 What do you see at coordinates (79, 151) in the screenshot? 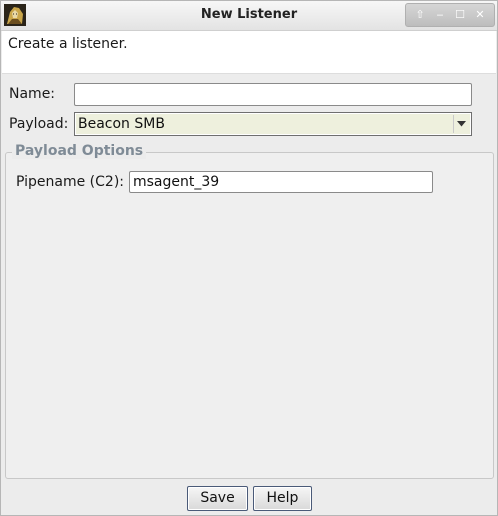
I see `payload-options-title: Payload Options` at bounding box center [79, 151].